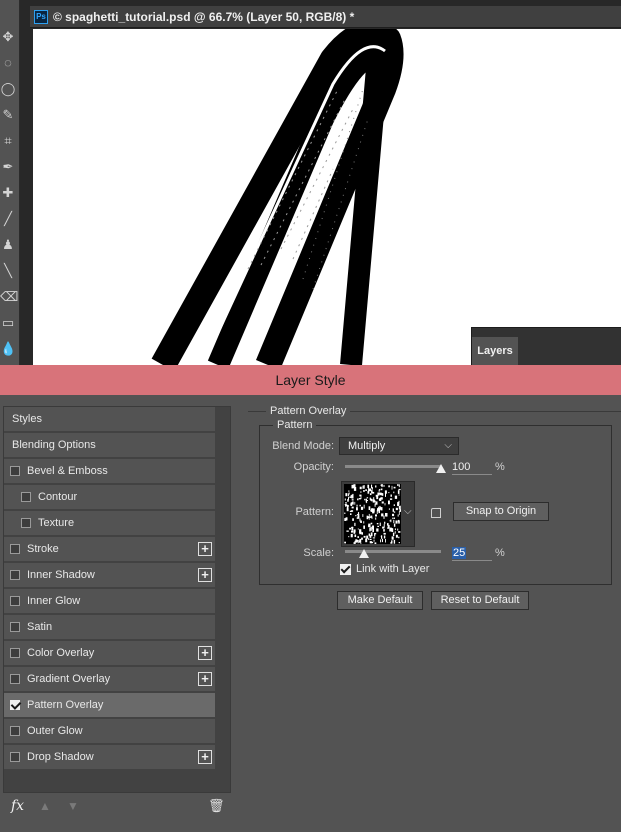 The image size is (621, 832). I want to click on style-label: Color Overlay, so click(61, 653).